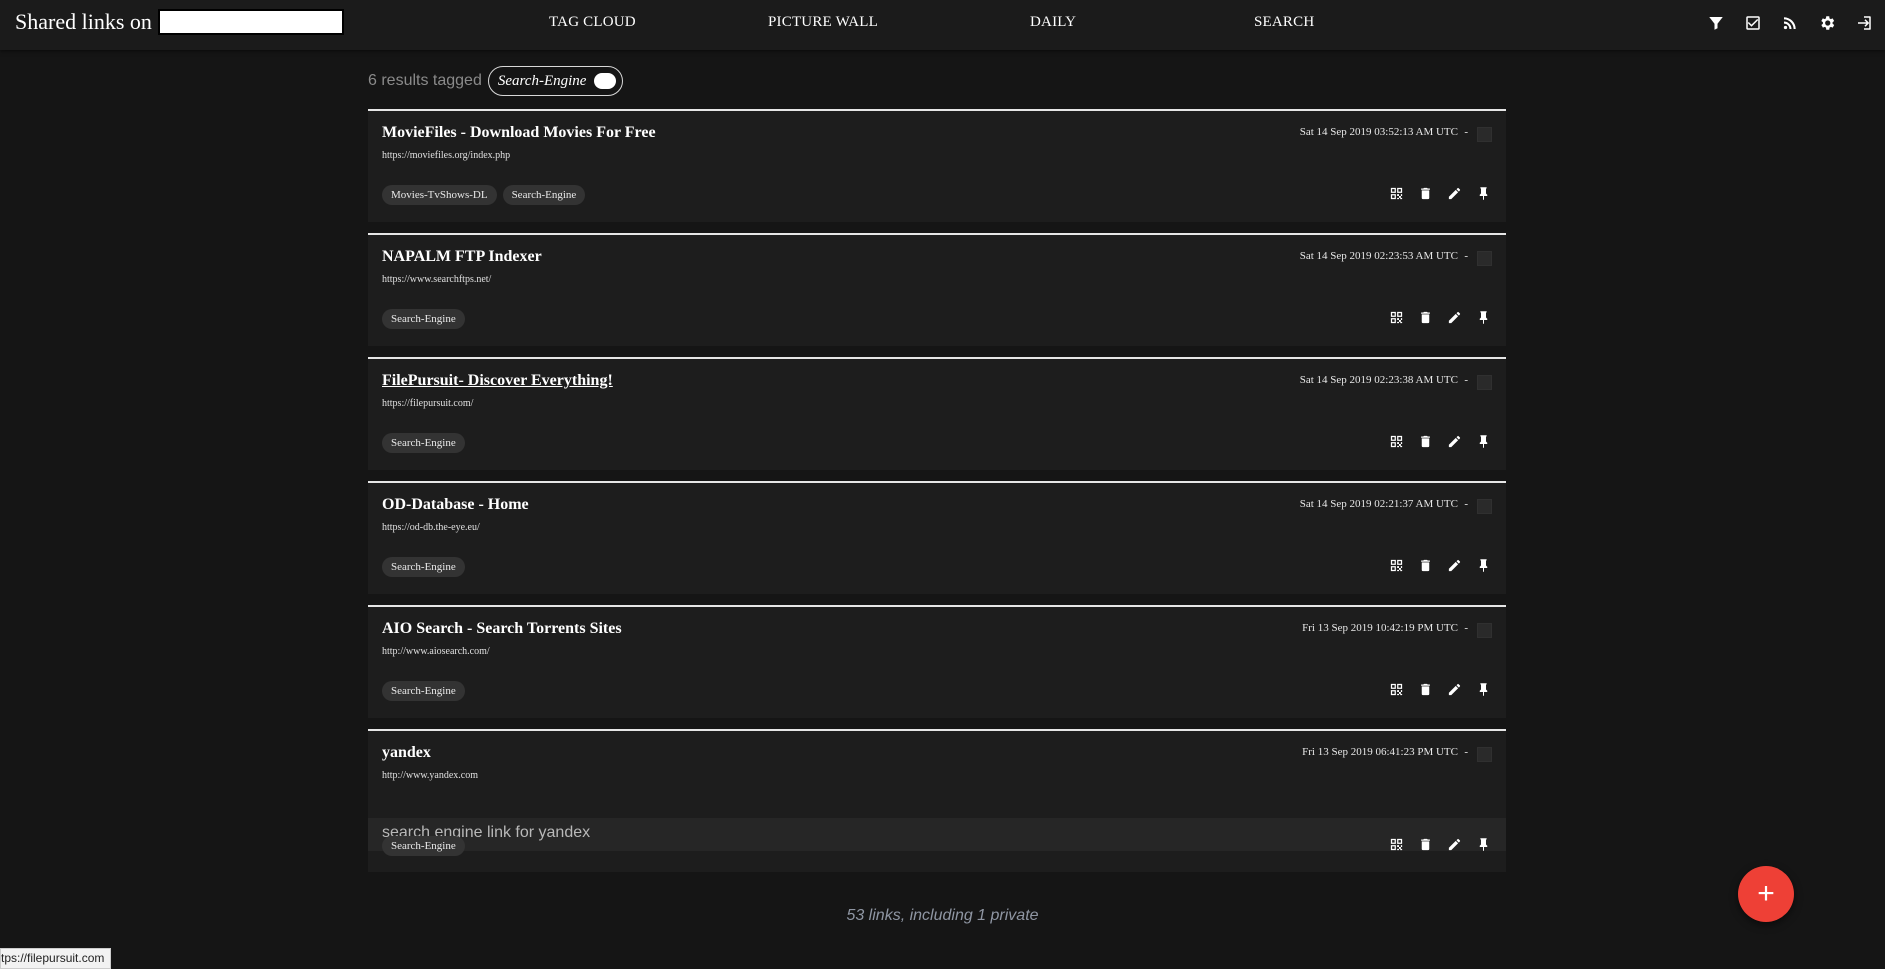 This screenshot has height=969, width=1885. I want to click on brand-prefix: Shared links on, so click(83, 21).